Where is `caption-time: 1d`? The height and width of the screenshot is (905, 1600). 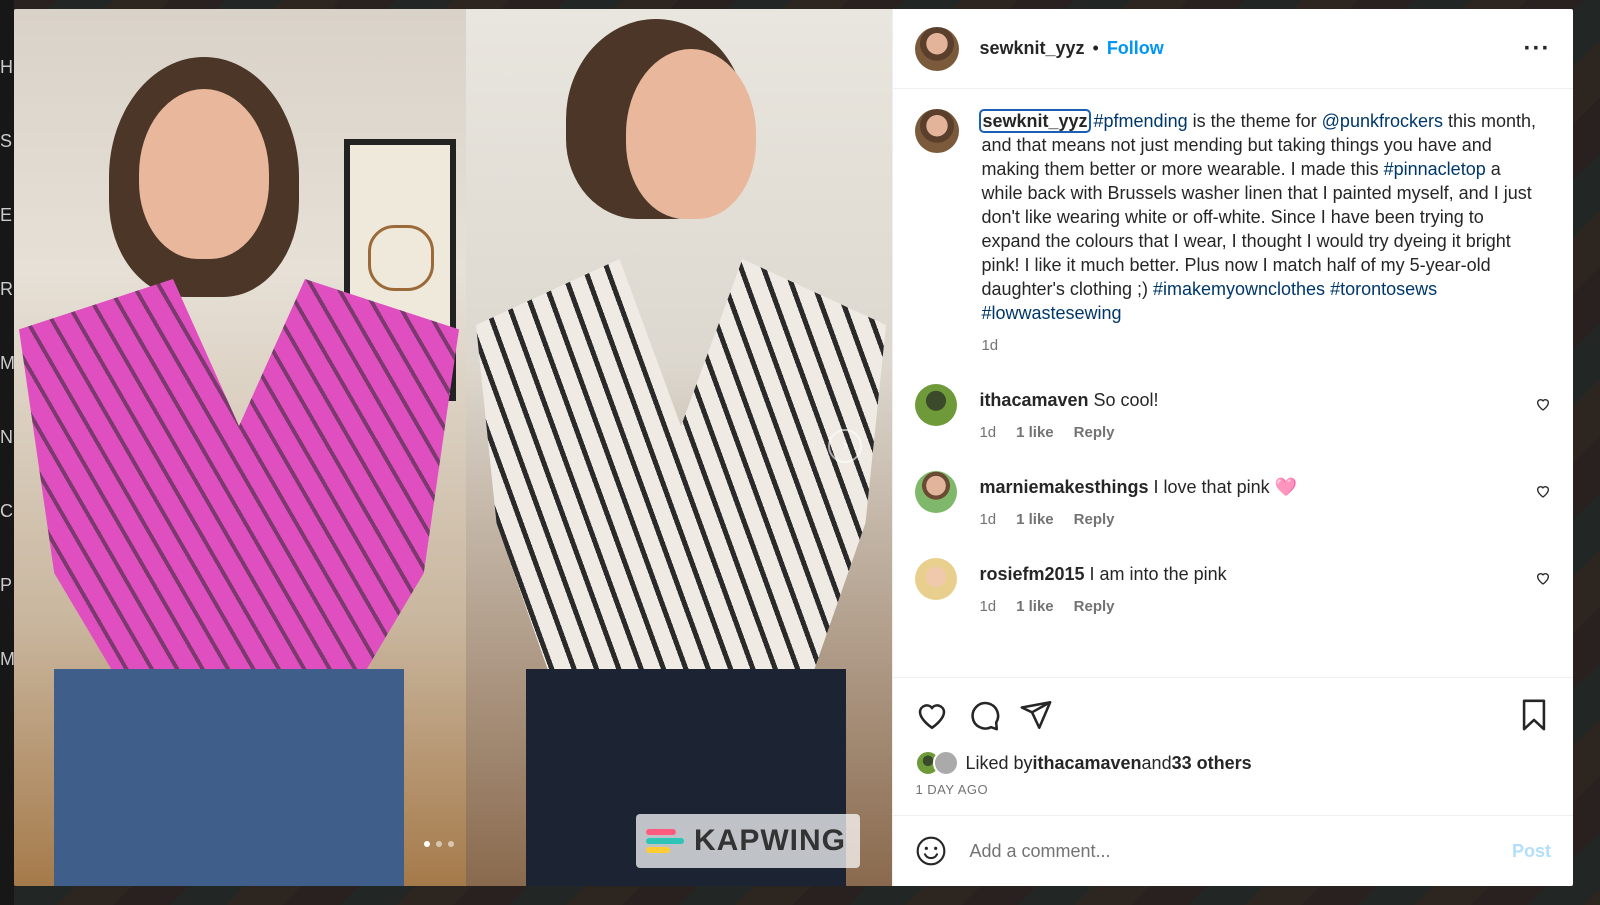 caption-time: 1d is located at coordinates (989, 345).